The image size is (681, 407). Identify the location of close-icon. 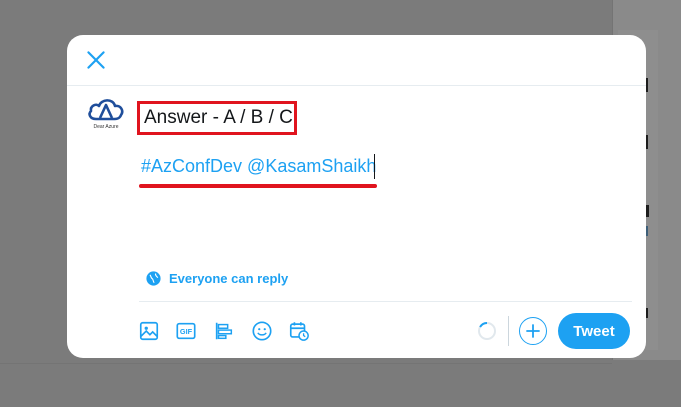
(96, 60).